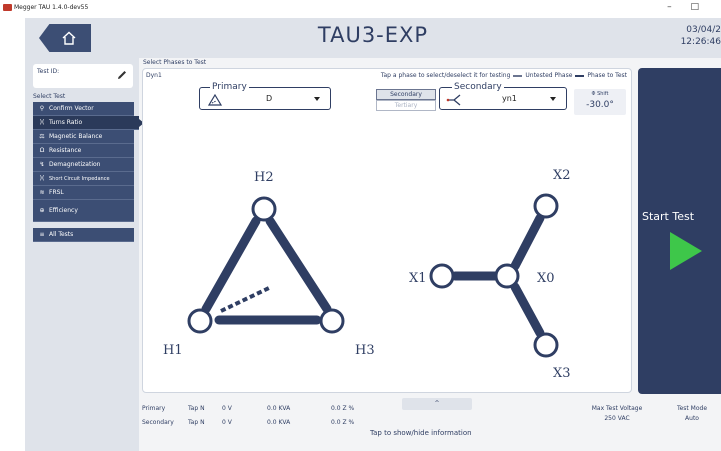 Image resolution: width=721 pixels, height=451 pixels. What do you see at coordinates (437, 404) in the screenshot?
I see `expand-info-button: ^` at bounding box center [437, 404].